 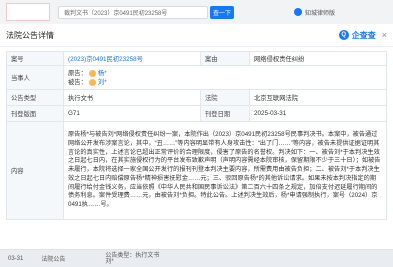 What do you see at coordinates (109, 261) in the screenshot?
I see `list-info-party: 刘*` at bounding box center [109, 261].